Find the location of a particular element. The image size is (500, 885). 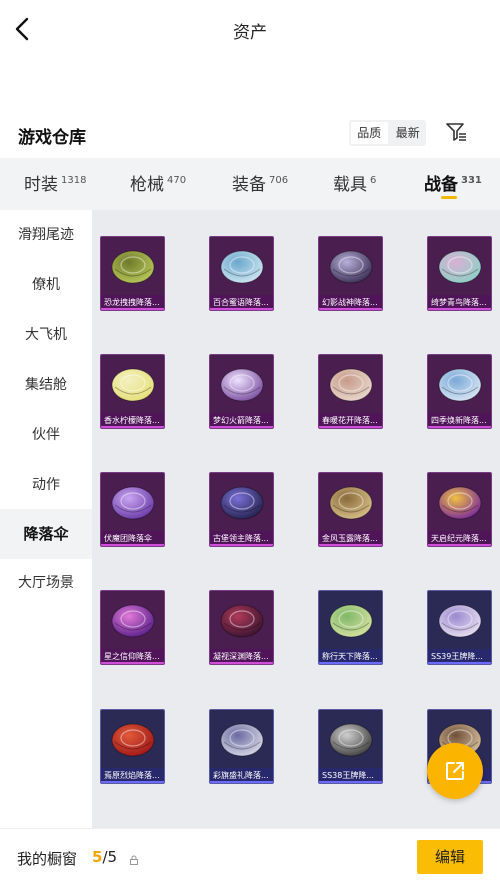

sidebar-item-wingman: 僚机 is located at coordinates (46, 285).